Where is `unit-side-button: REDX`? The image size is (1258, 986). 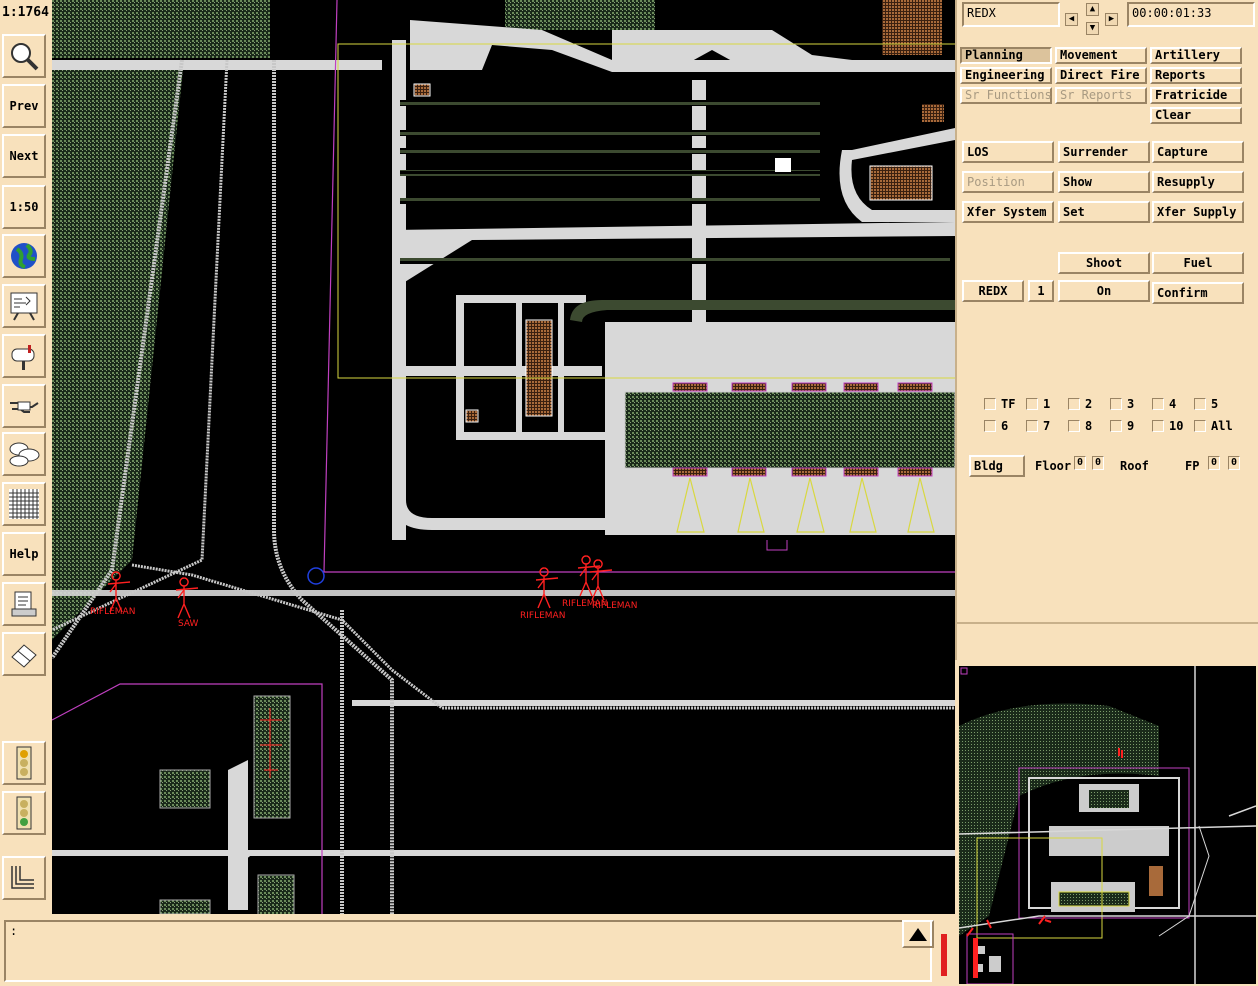
unit-side-button: REDX is located at coordinates (993, 291).